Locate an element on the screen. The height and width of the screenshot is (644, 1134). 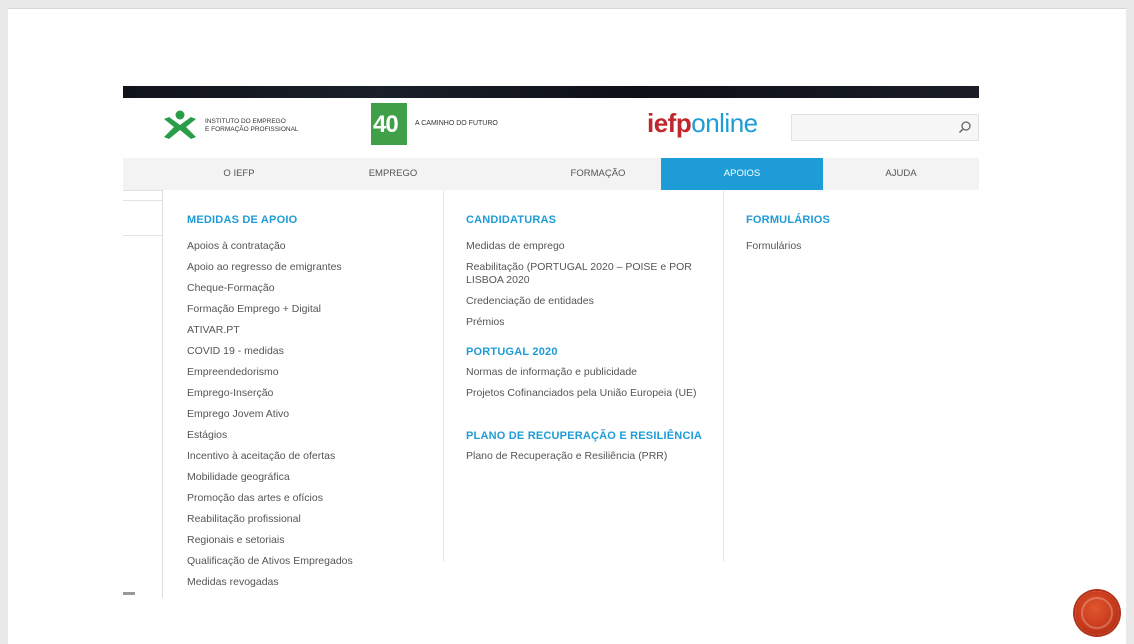
main-nav: O IEFP EMPREGO FORMAÇÃO APOIOS AJUDA is located at coordinates (551, 174).